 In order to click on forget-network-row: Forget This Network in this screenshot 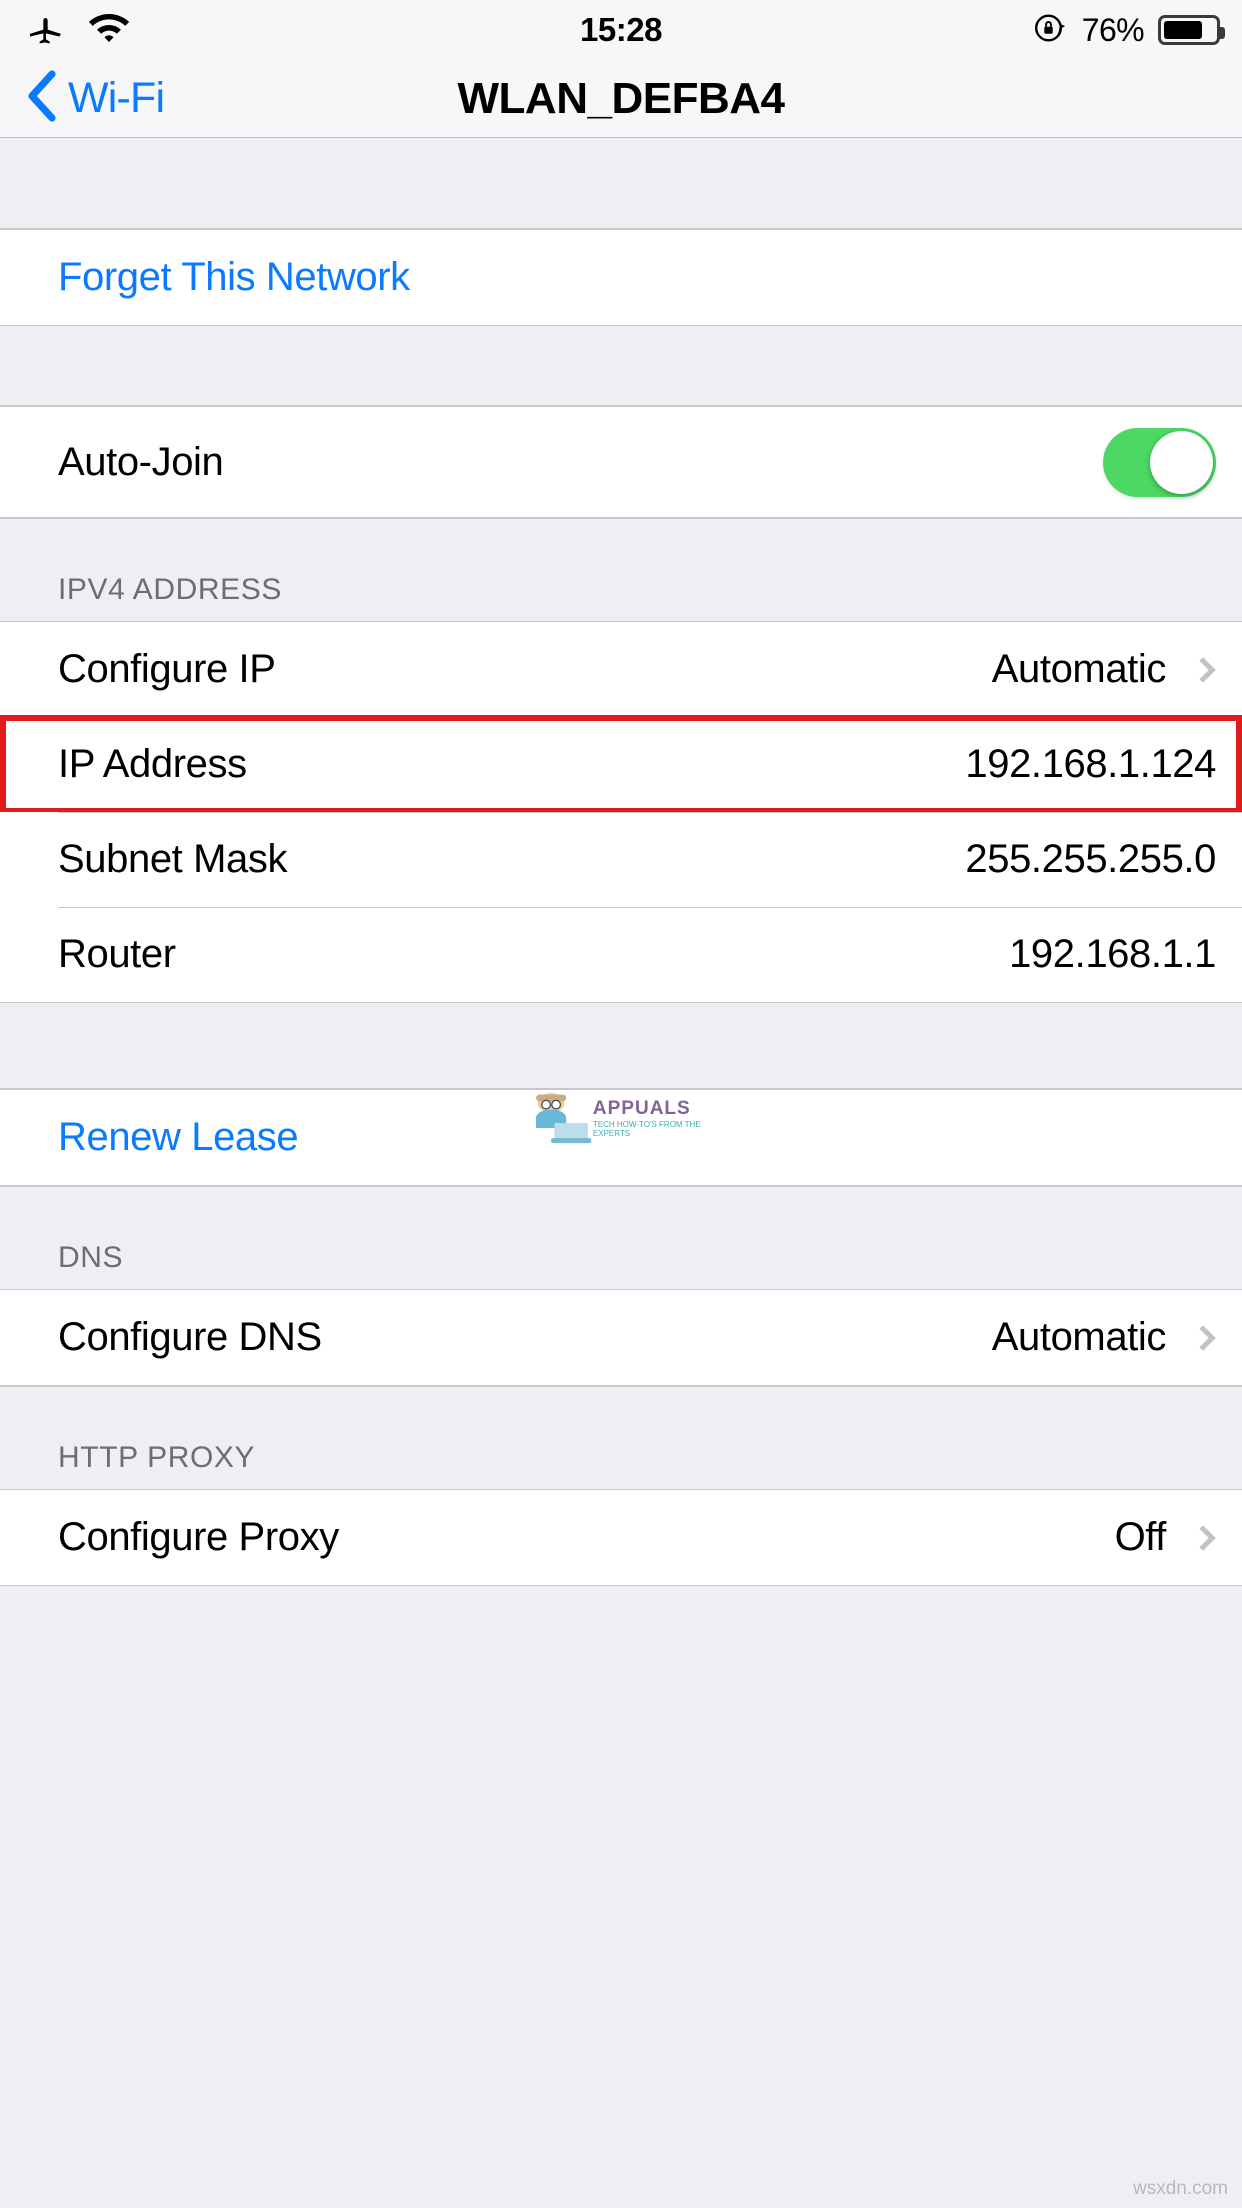, I will do `click(621, 277)`.